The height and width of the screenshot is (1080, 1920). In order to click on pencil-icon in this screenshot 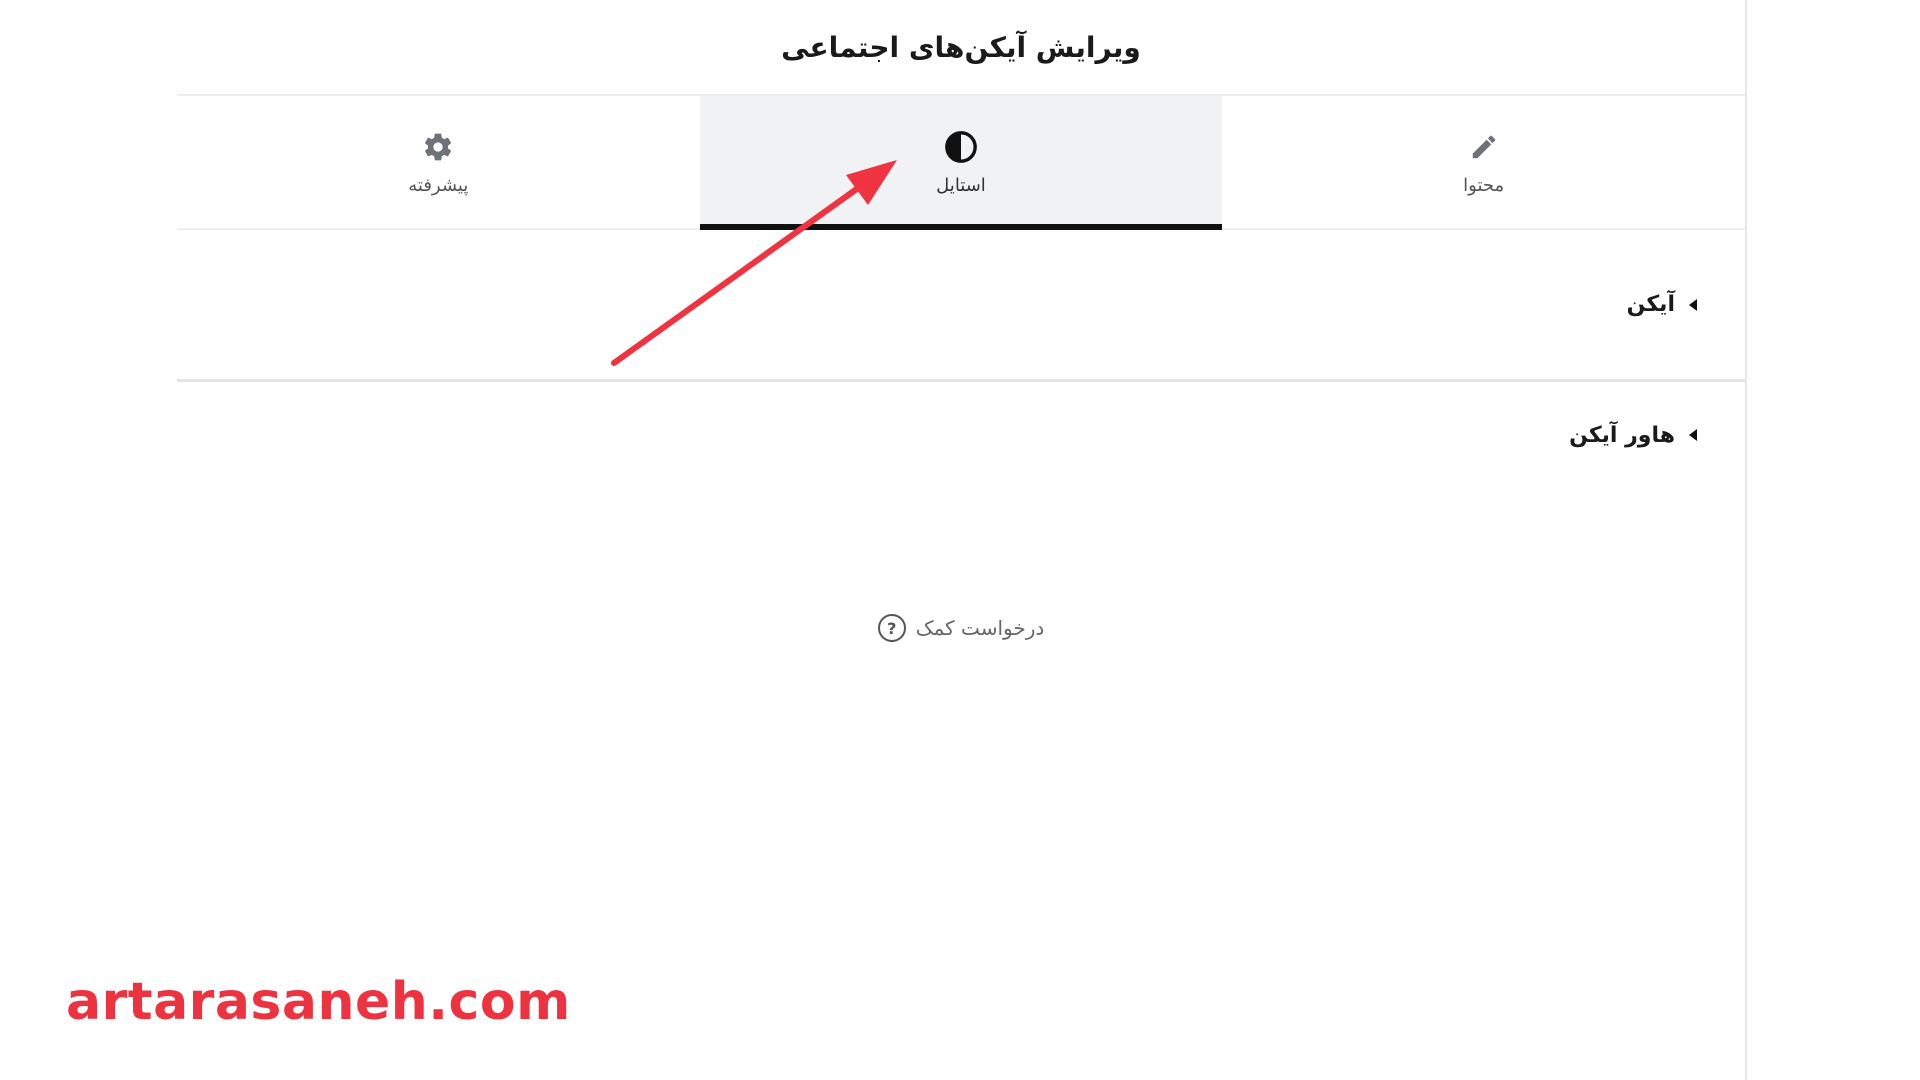, I will do `click(1484, 147)`.